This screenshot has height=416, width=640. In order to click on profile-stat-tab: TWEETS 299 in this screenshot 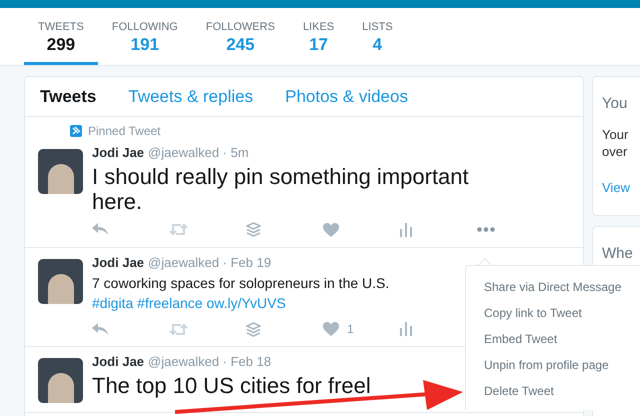, I will do `click(61, 36)`.